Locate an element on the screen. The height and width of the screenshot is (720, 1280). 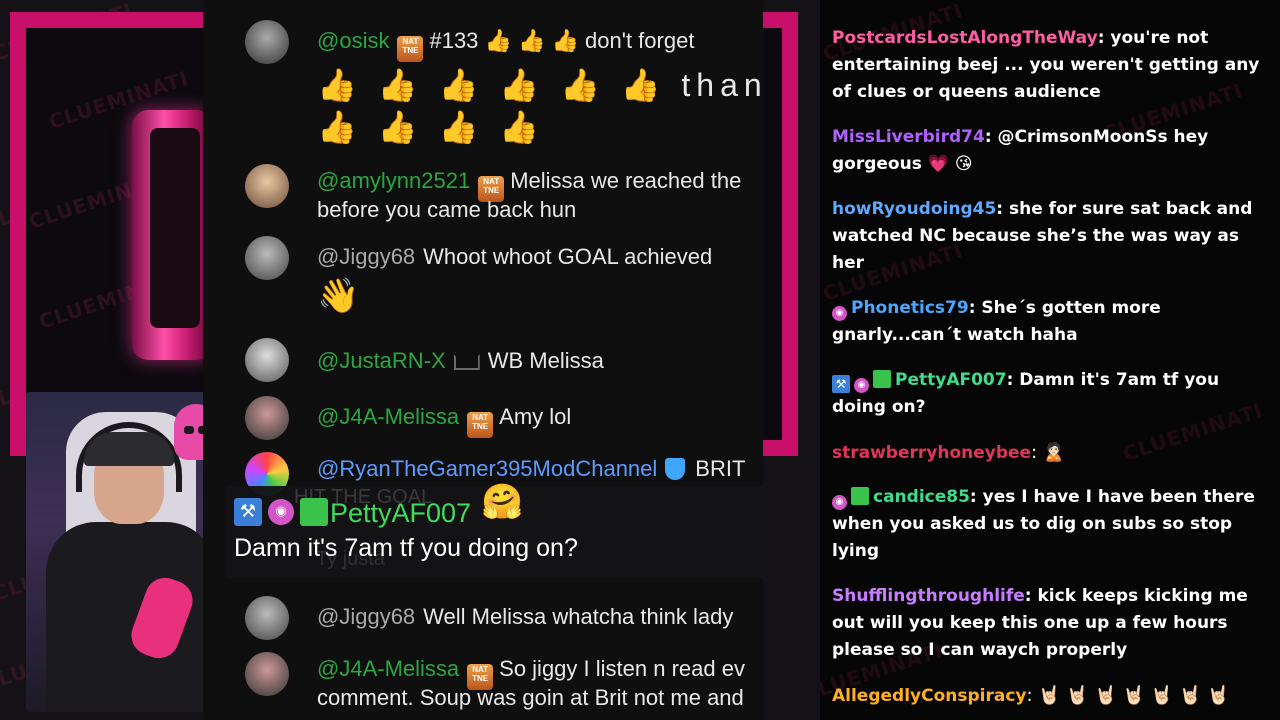
chat-username: candice85 is located at coordinates (921, 497).